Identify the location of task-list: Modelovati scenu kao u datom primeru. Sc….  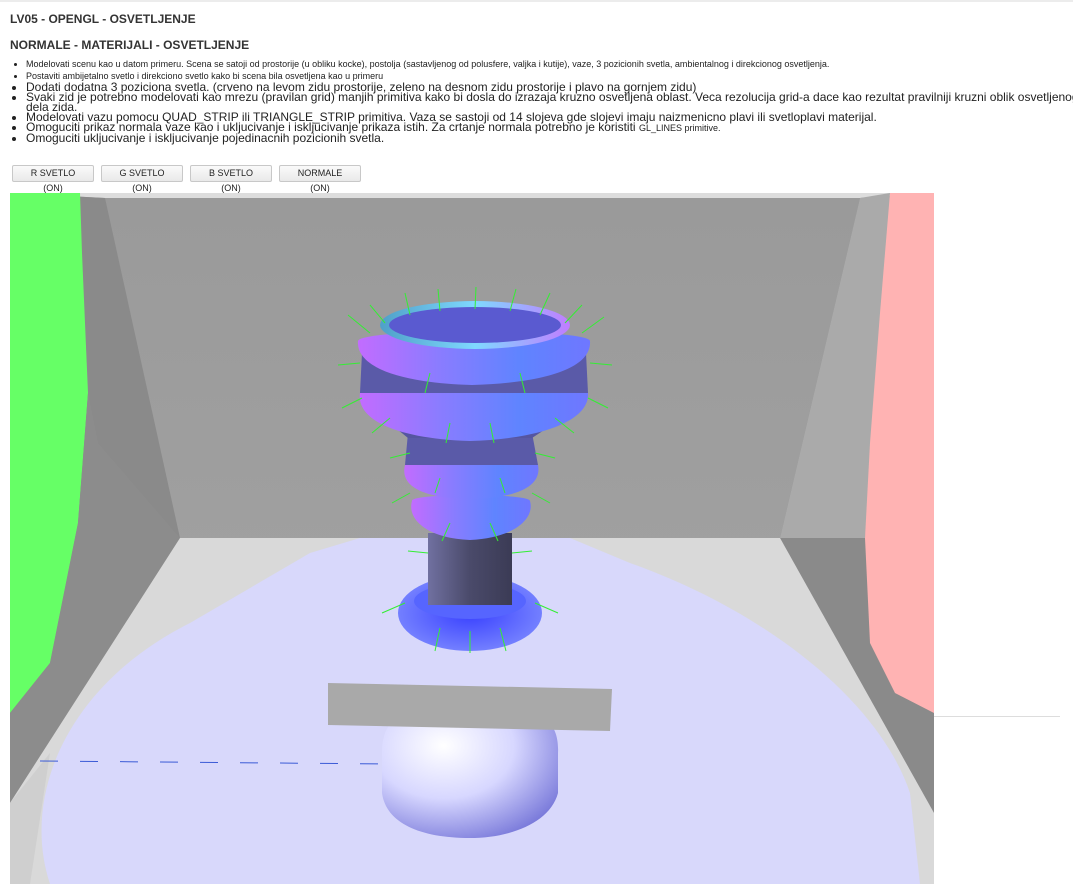
(541, 101).